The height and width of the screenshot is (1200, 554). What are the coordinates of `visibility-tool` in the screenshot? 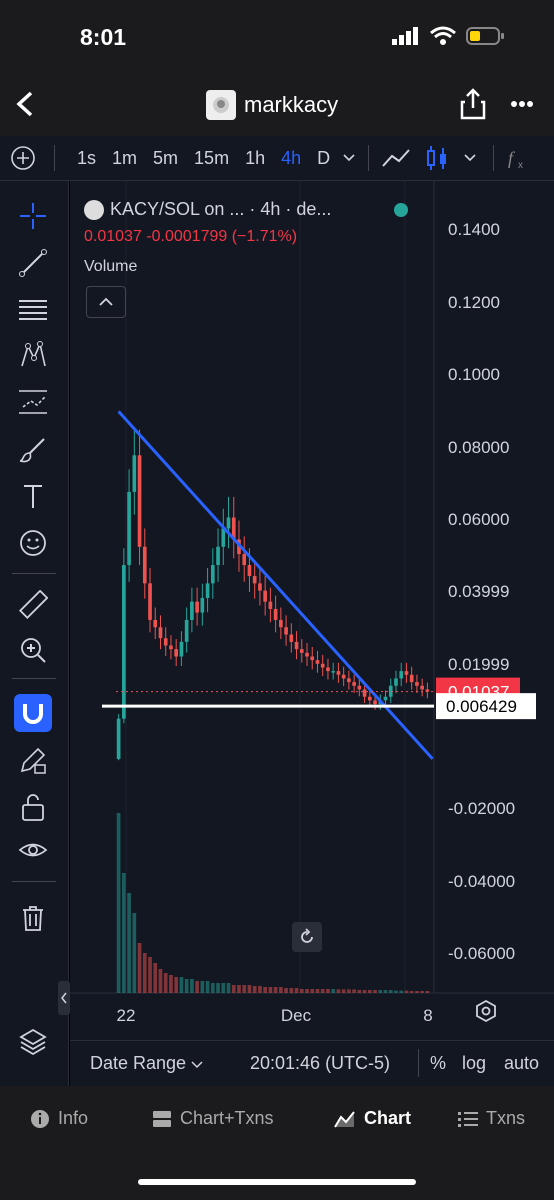 It's located at (33, 852).